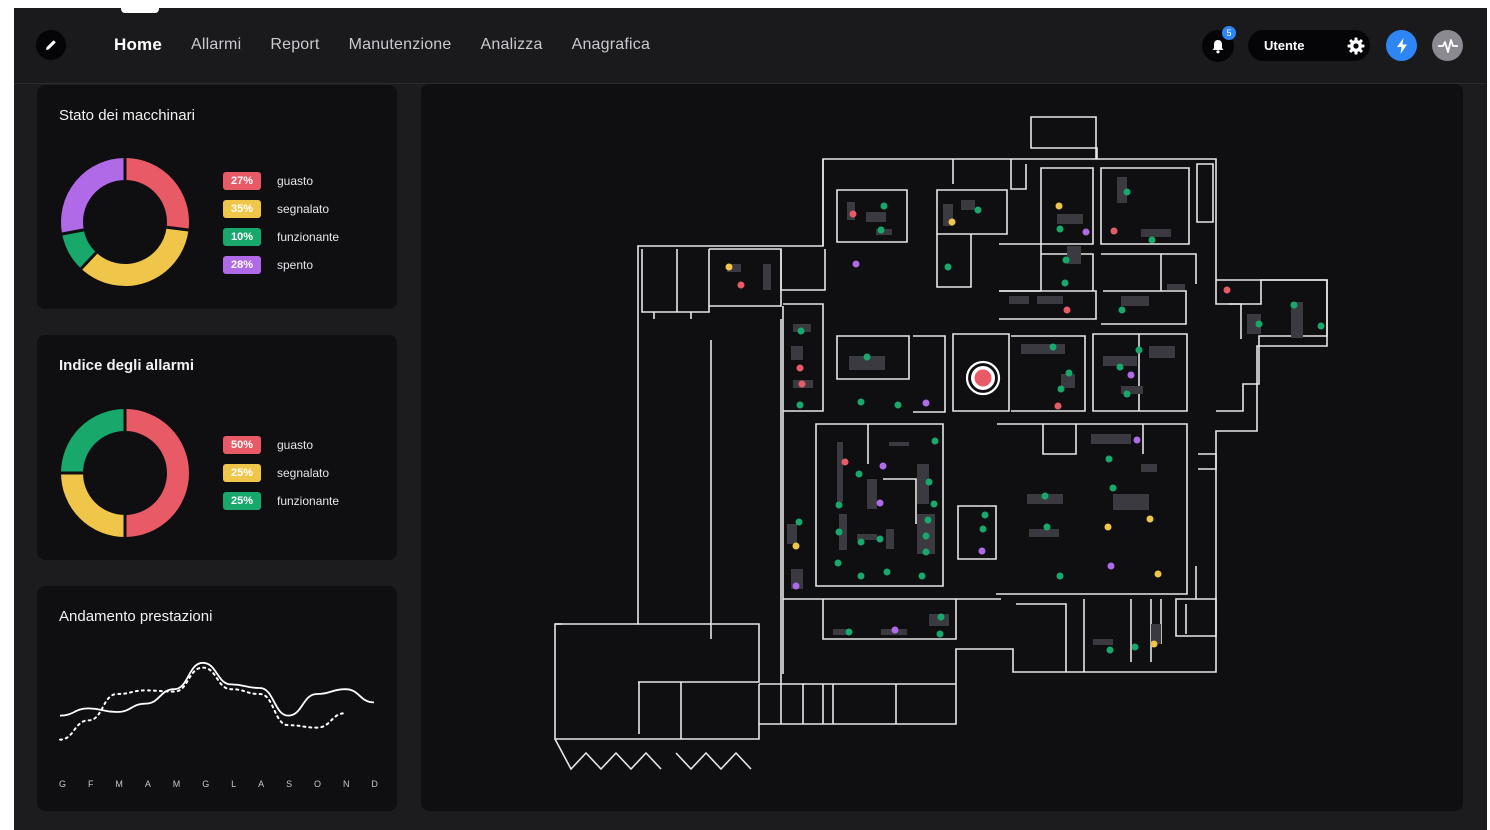  I want to click on legend-row-funzionante: 25% funzionante, so click(281, 501).